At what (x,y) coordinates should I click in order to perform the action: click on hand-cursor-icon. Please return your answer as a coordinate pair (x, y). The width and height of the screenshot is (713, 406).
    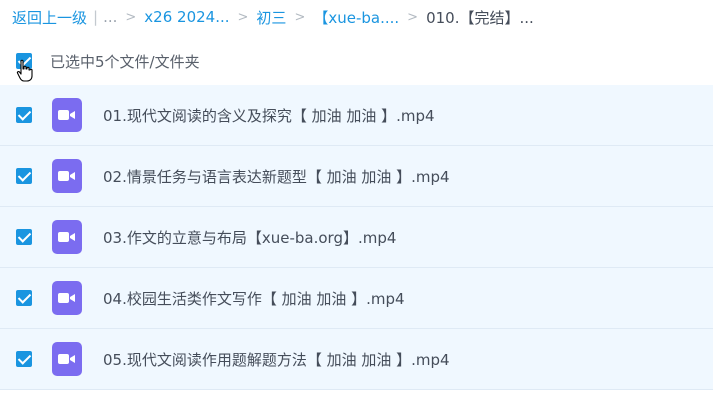
    Looking at the image, I should click on (24, 70).